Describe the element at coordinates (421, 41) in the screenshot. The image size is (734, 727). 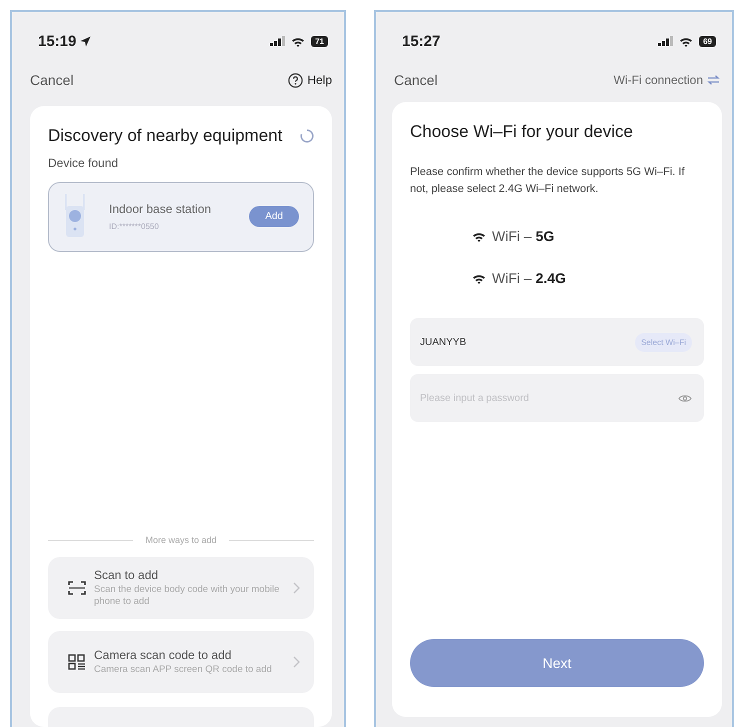
I see `status-time: 15:27` at that location.